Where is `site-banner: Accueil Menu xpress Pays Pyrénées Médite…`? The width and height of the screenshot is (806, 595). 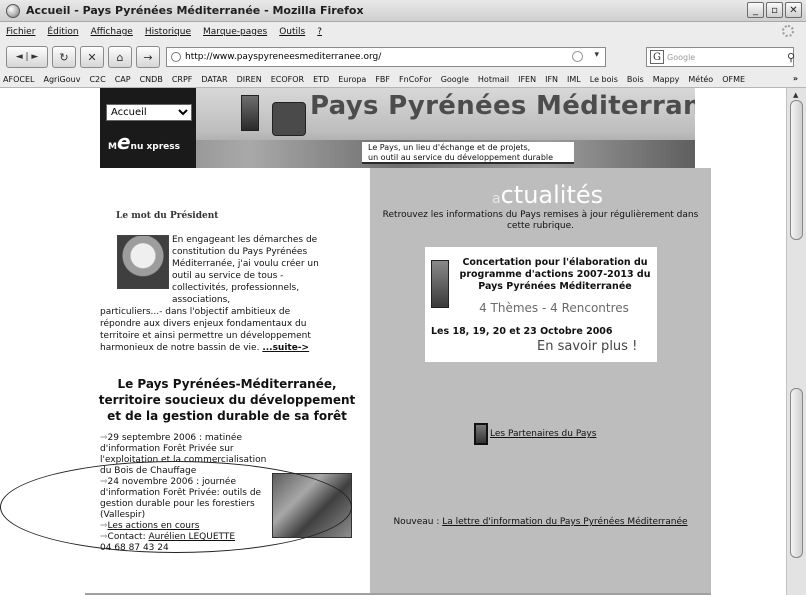
site-banner: Accueil Menu xpress Pays Pyrénées Médite… is located at coordinates (397, 128).